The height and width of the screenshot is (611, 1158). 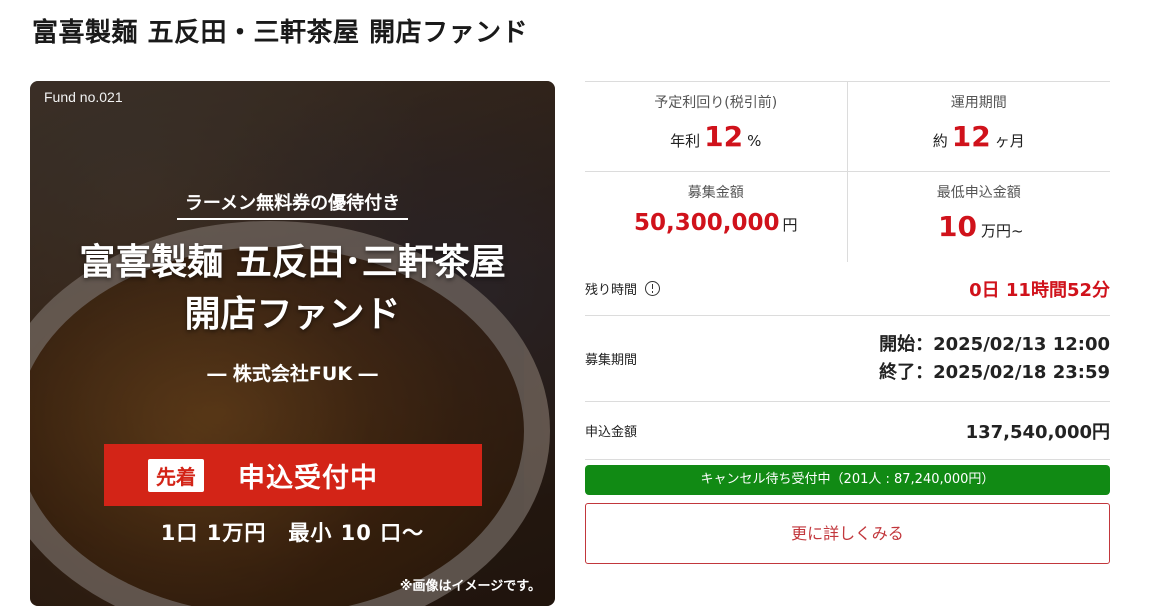 What do you see at coordinates (847, 289) in the screenshot?
I see `remaining-time-row: 残り時間 0日 11時間52分` at bounding box center [847, 289].